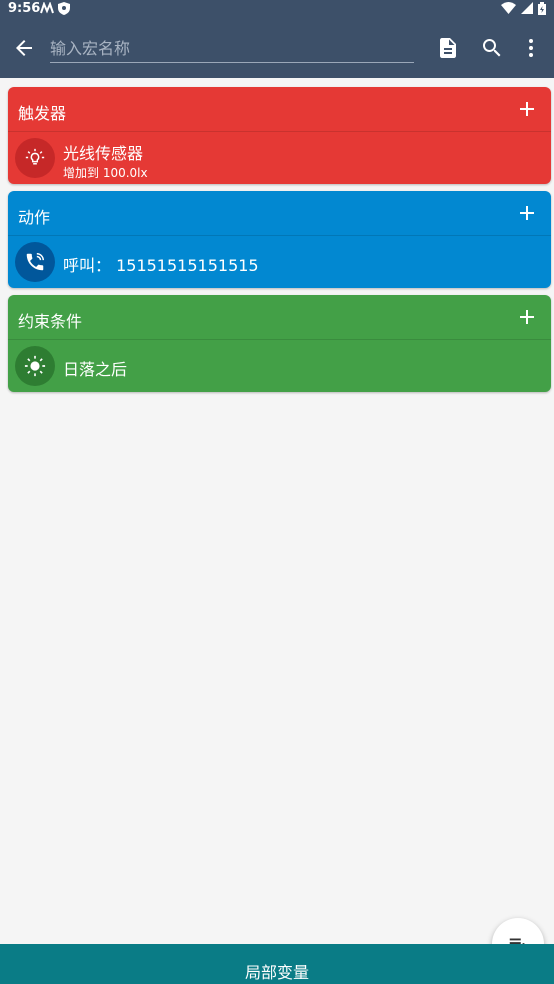 The image size is (554, 984). Describe the element at coordinates (279, 262) in the screenshot. I see `action-item-call: 呼叫： 15151515151515` at that location.